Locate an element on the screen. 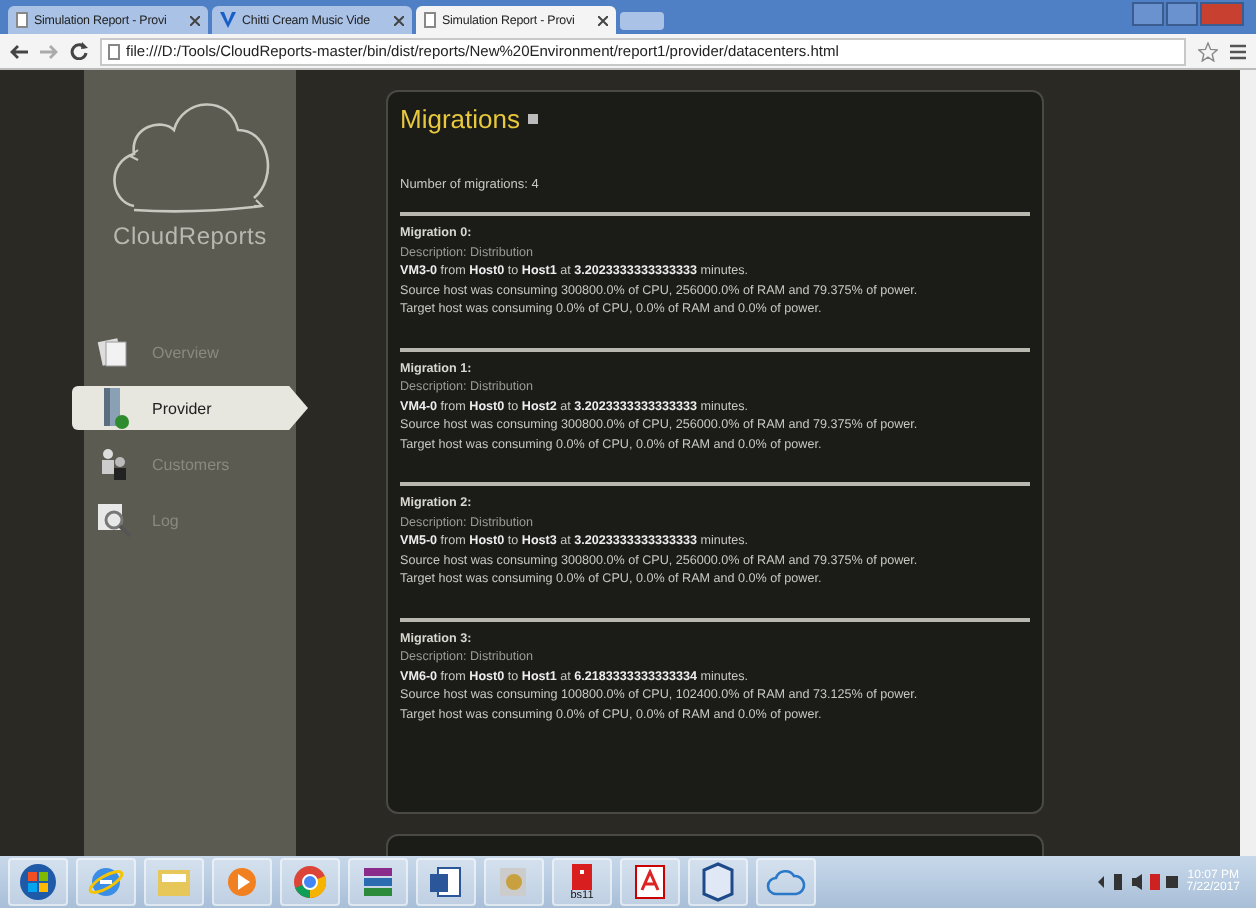 This screenshot has height=908, width=1256. cloud-icon is located at coordinates (786, 882).